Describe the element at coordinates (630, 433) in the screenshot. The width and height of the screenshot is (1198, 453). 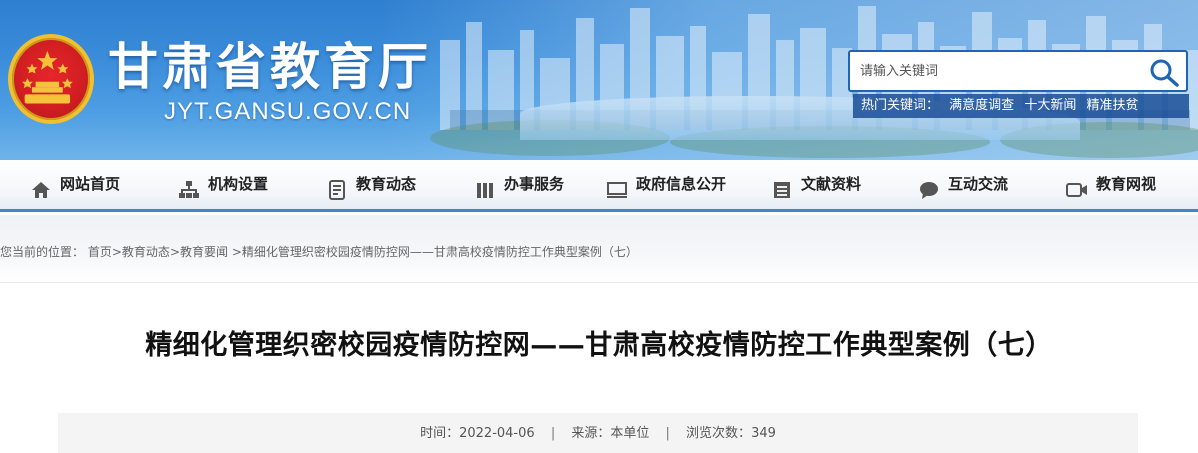
I see `meta-source: 本单位` at that location.